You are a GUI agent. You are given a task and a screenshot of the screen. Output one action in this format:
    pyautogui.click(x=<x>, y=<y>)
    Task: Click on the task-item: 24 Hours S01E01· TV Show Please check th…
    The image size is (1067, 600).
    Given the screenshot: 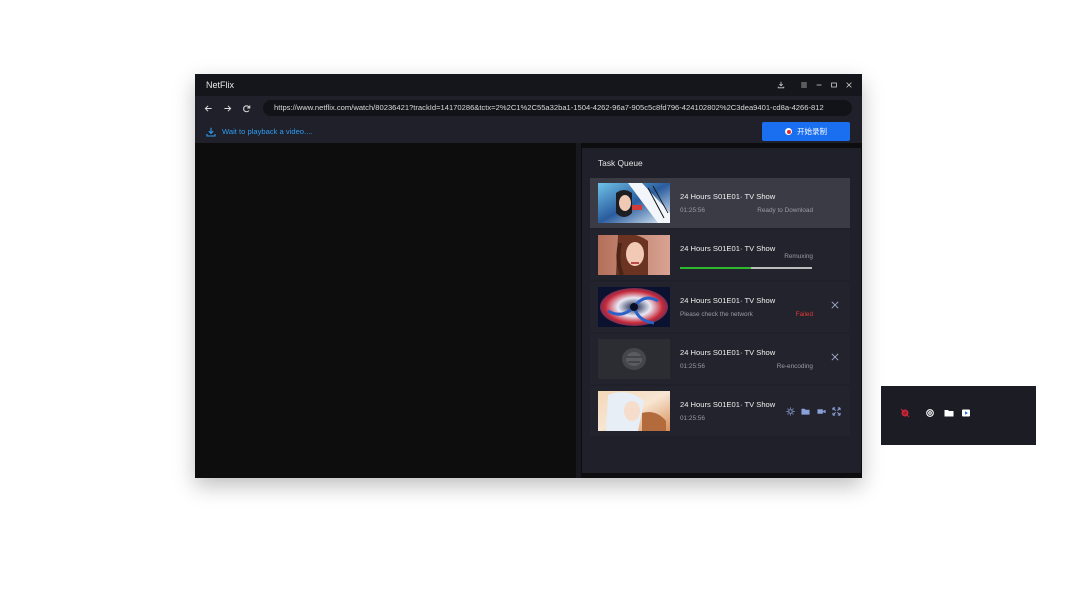 What is the action you would take?
    pyautogui.click(x=720, y=307)
    